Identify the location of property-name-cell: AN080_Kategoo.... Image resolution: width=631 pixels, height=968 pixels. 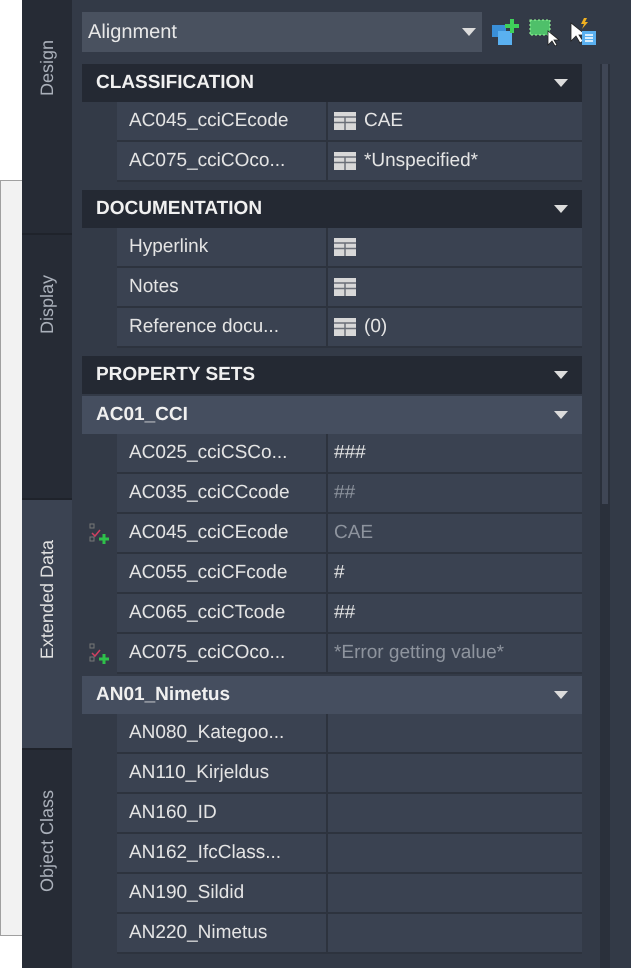
(222, 734).